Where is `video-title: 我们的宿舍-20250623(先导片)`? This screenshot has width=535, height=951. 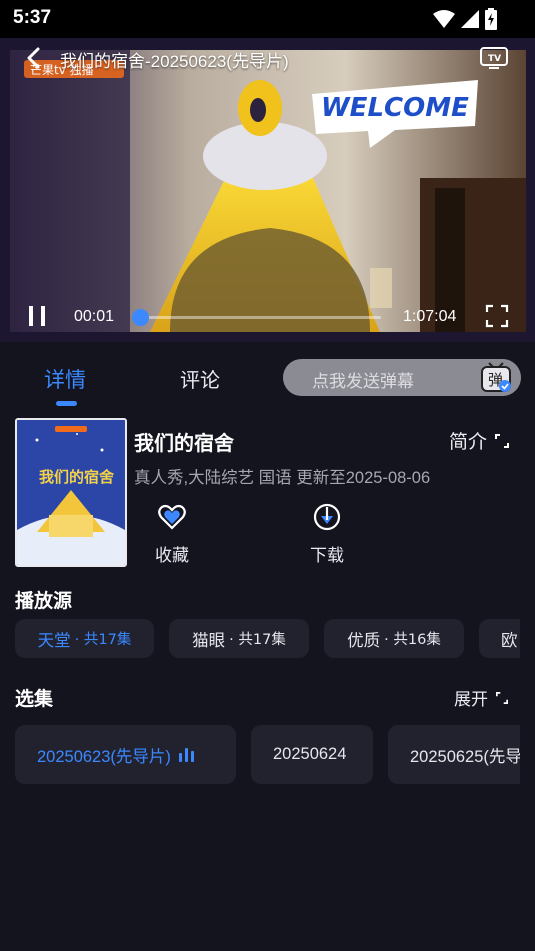
video-title: 我们的宿舍-20250623(先导片) is located at coordinates (174, 61).